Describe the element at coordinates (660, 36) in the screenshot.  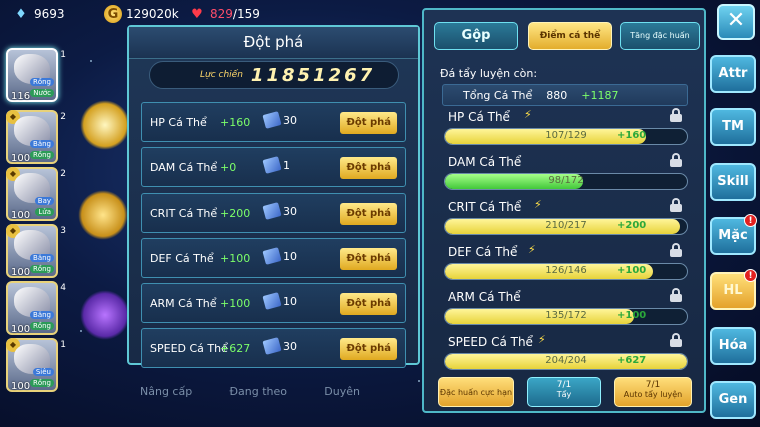
I see `tab-special-training: Tăng đặc huấn` at that location.